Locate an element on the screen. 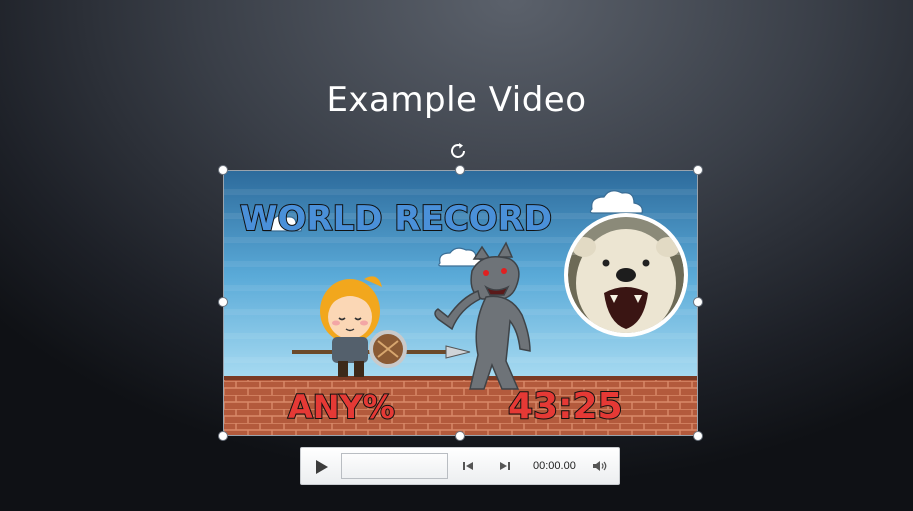 This screenshot has height=511, width=913. time-display: 00:00.00 is located at coordinates (554, 466).